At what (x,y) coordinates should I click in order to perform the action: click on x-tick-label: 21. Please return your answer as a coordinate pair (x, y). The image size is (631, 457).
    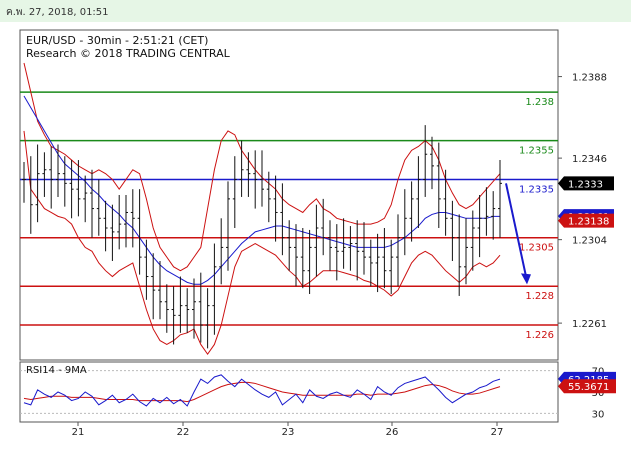
    Looking at the image, I should click on (78, 432).